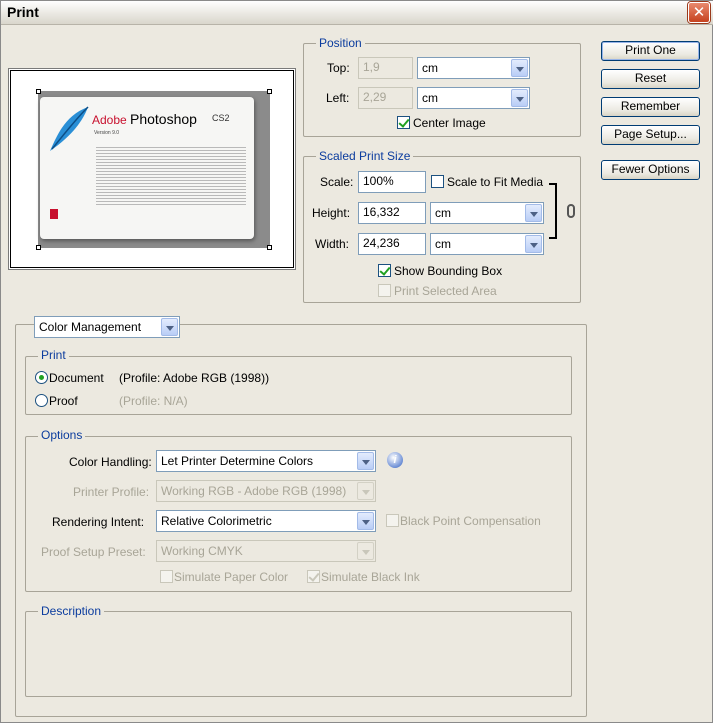 Image resolution: width=713 pixels, height=723 pixels. Describe the element at coordinates (650, 79) in the screenshot. I see `reset-button: Reset` at that location.